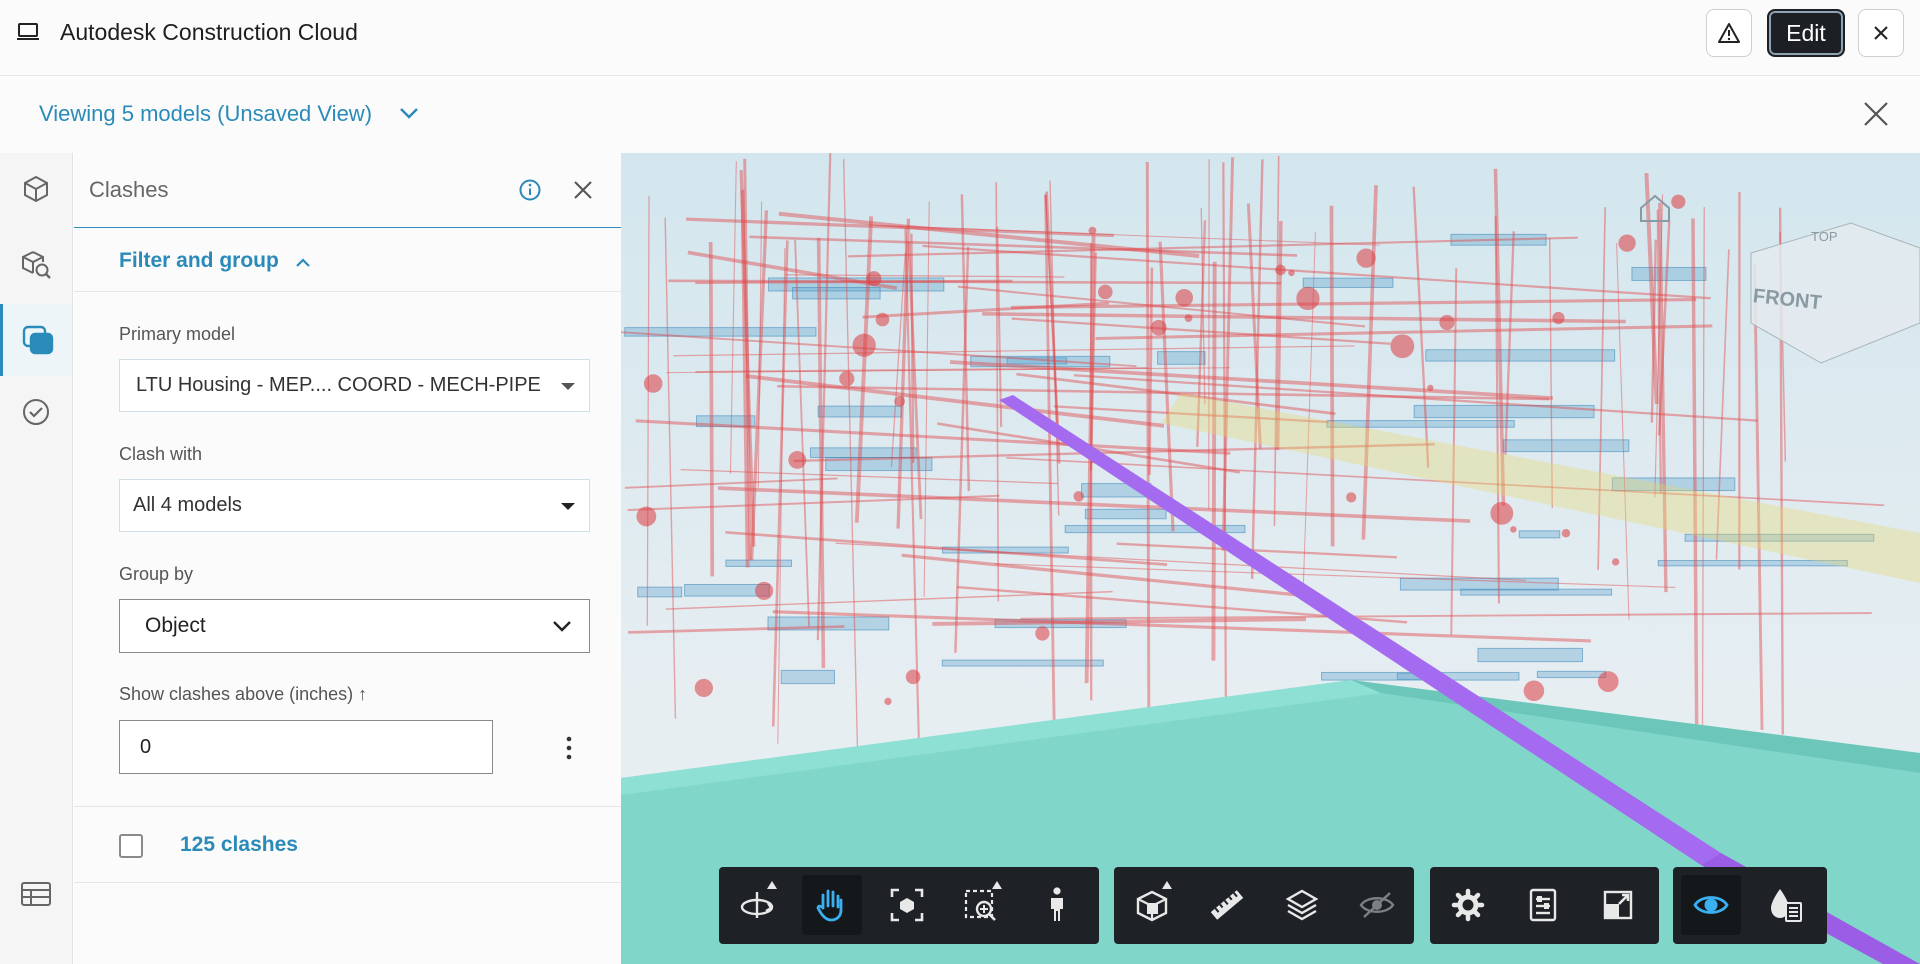  I want to click on layers-icon, so click(1302, 905).